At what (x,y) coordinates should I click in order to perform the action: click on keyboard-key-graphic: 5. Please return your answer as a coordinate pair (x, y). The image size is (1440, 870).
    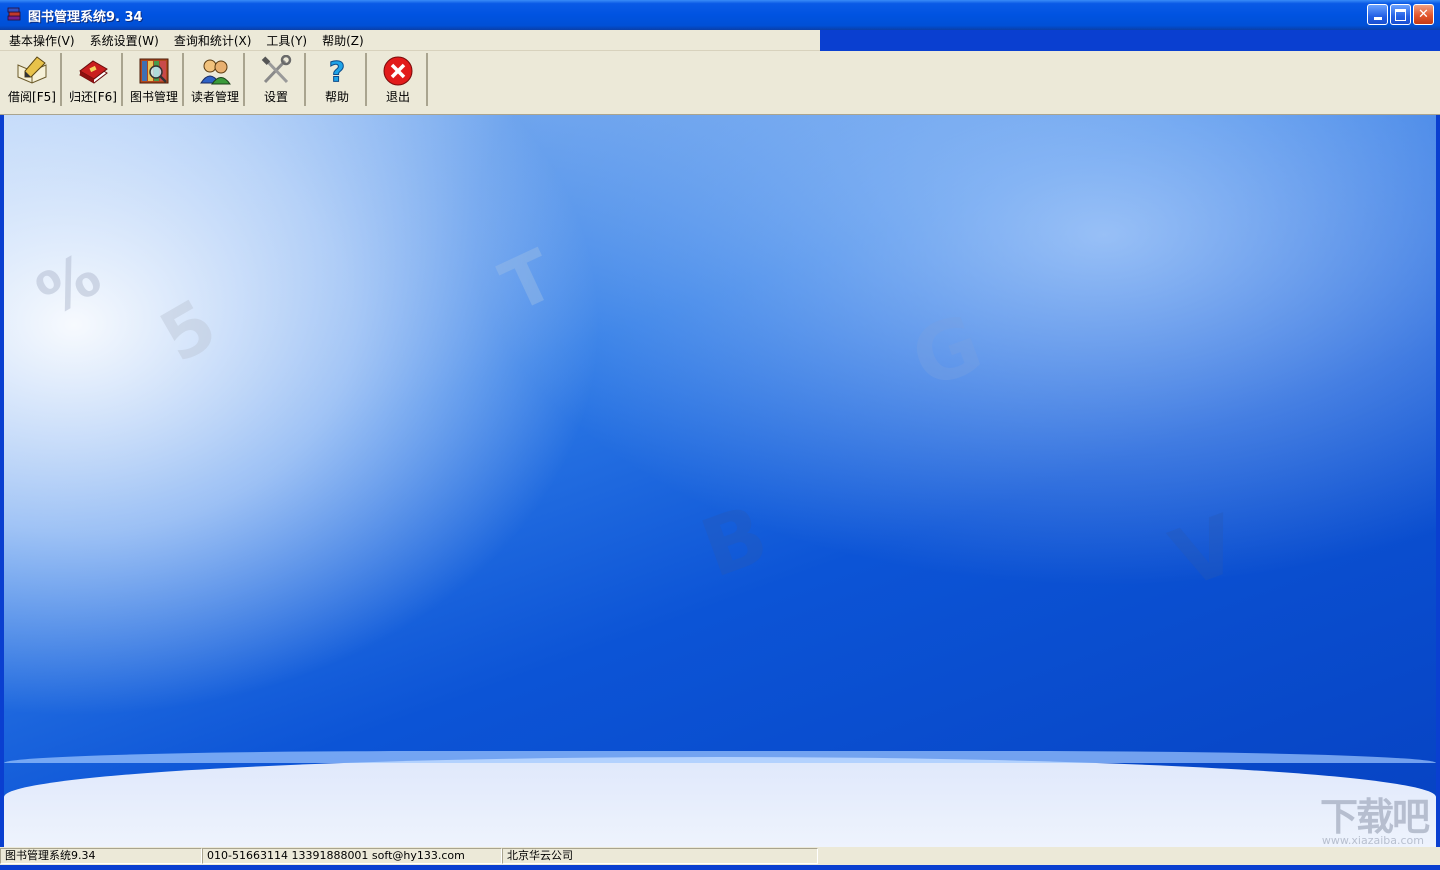
    Looking at the image, I should click on (188, 331).